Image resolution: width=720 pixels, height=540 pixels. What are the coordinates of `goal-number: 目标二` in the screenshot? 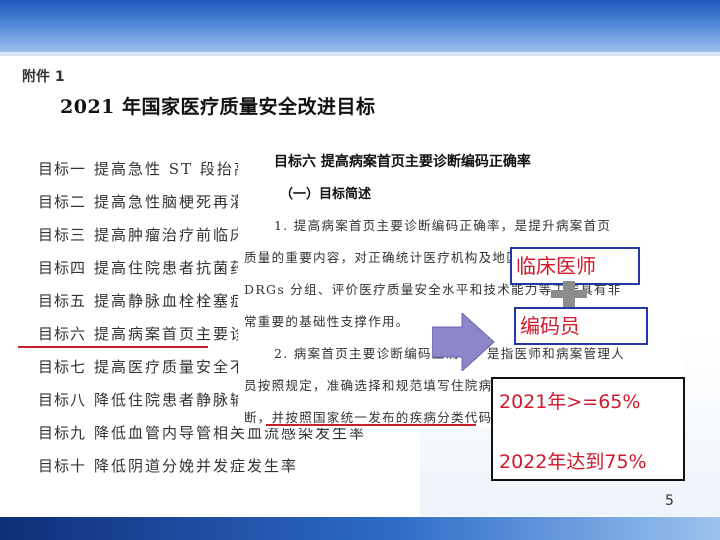 It's located at (62, 202).